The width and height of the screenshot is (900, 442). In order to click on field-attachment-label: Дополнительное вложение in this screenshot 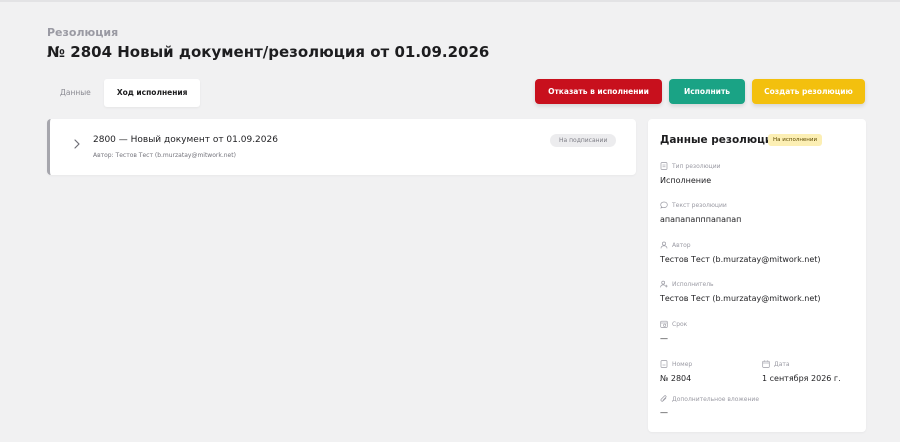, I will do `click(709, 399)`.